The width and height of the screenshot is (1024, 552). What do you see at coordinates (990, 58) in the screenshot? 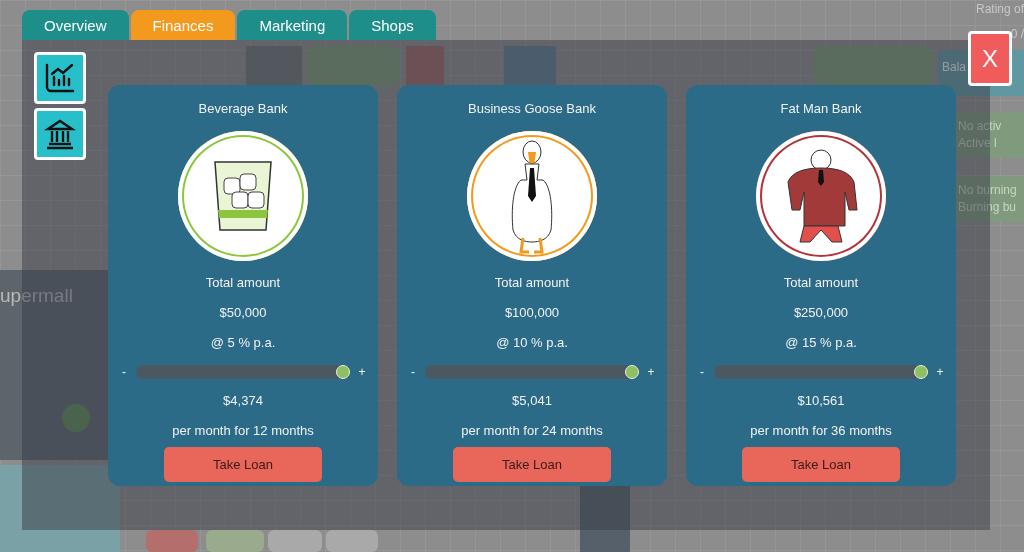
I see `close-button: X` at bounding box center [990, 58].